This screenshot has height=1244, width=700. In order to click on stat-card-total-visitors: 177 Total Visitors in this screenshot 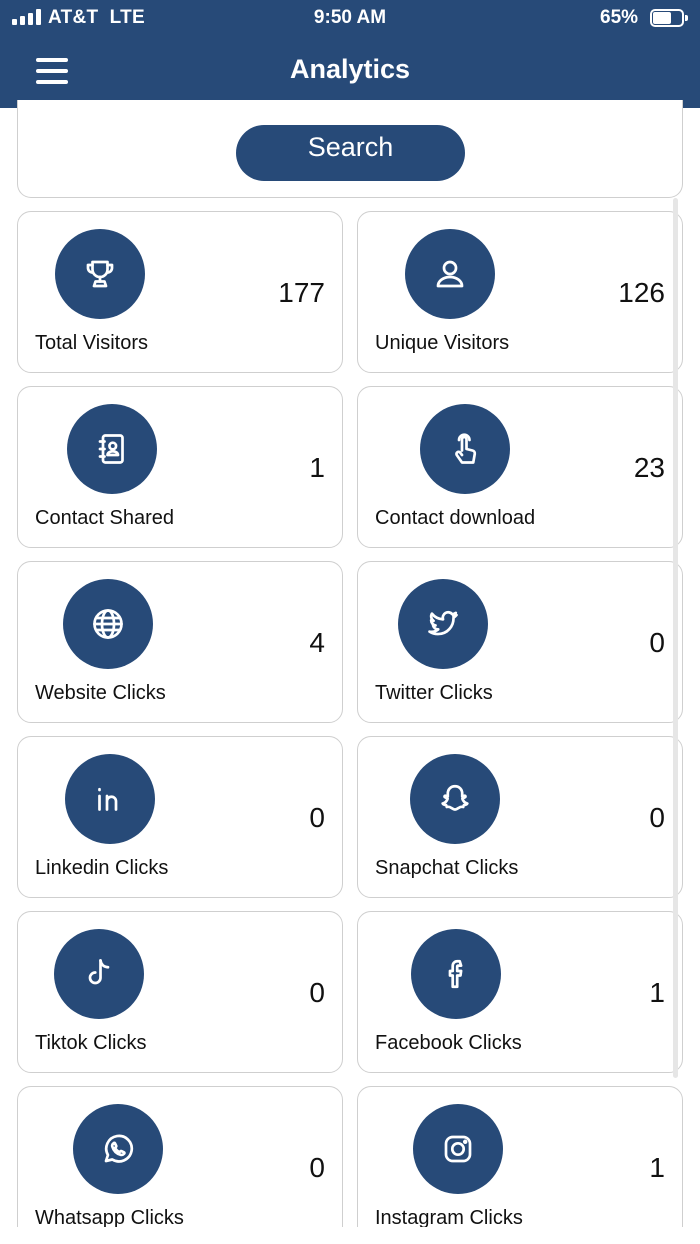, I will do `click(180, 292)`.